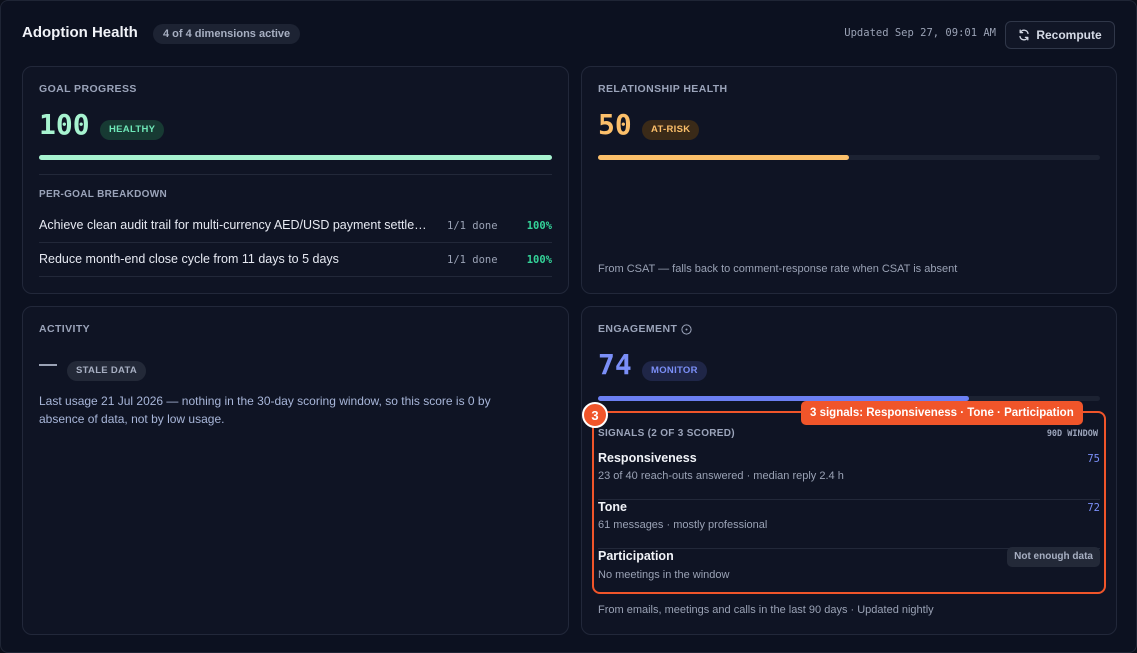 This screenshot has width=1137, height=653. I want to click on info-icon, so click(686, 329).